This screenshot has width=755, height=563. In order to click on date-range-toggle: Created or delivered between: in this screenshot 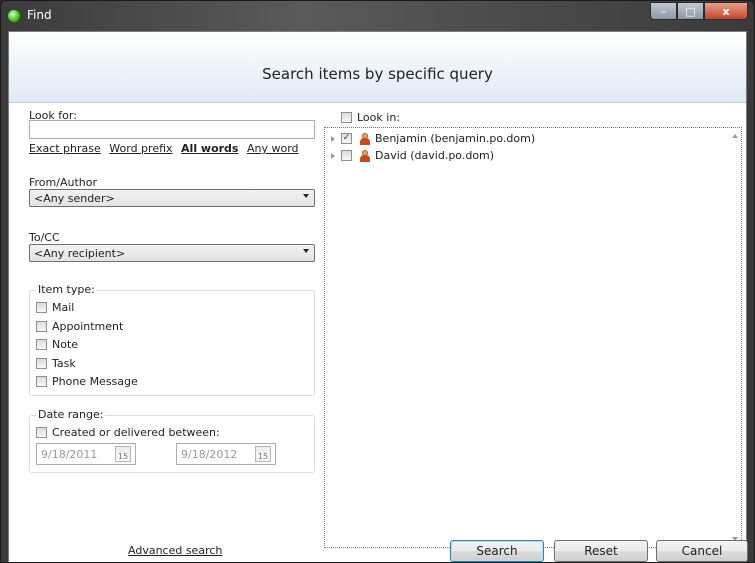, I will do `click(128, 432)`.